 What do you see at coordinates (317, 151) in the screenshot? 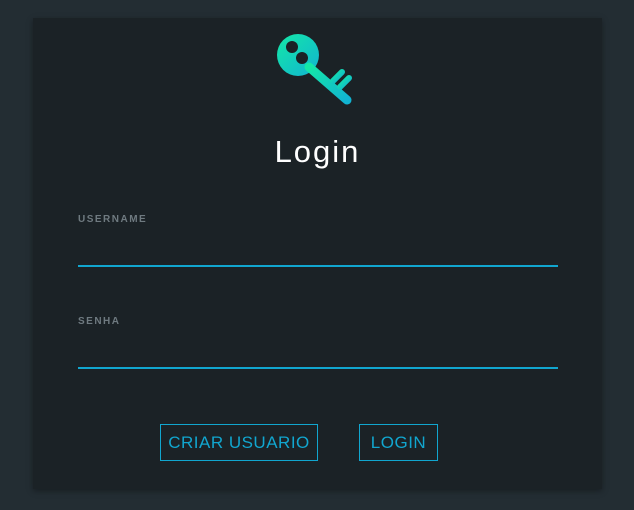
I see `login-title: Login` at bounding box center [317, 151].